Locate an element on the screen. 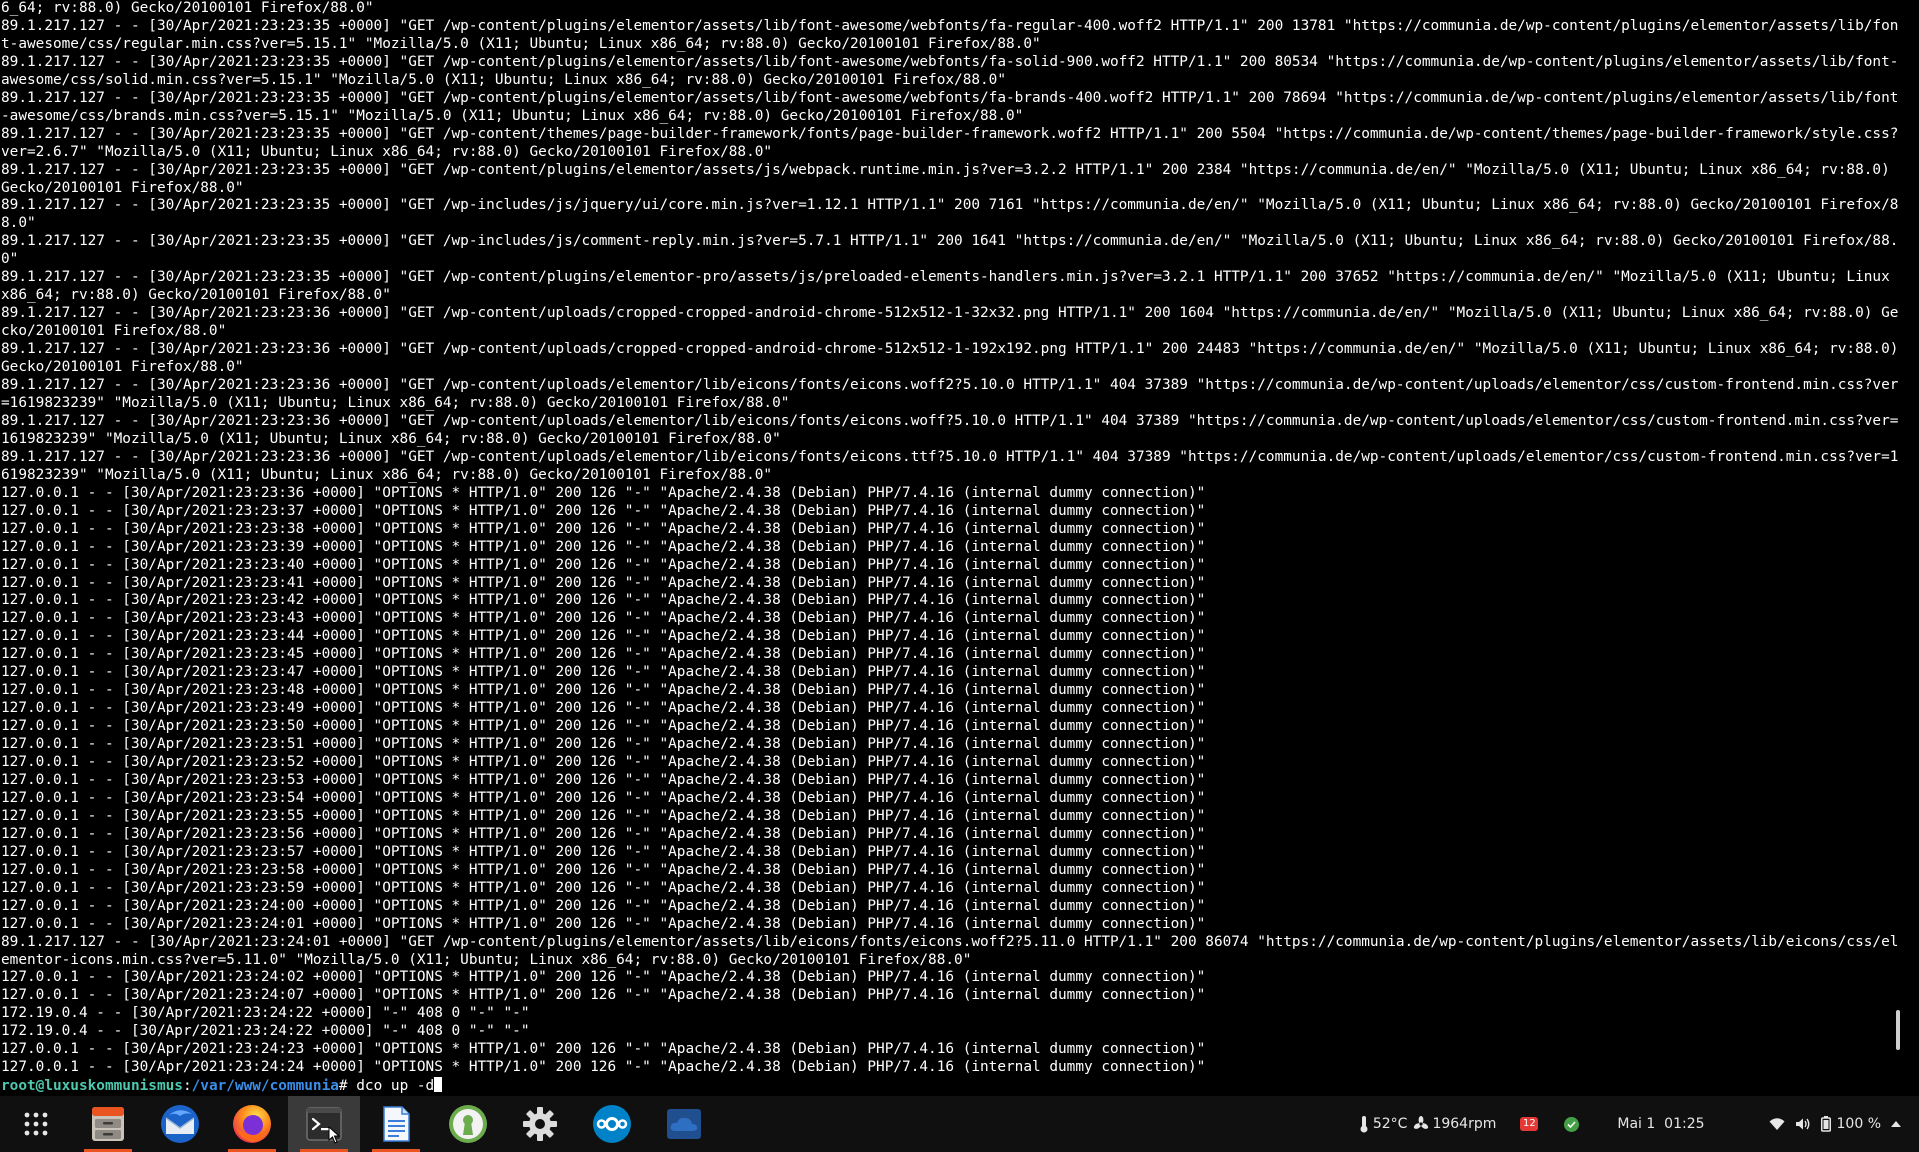  network-indicator is located at coordinates (1777, 1124).